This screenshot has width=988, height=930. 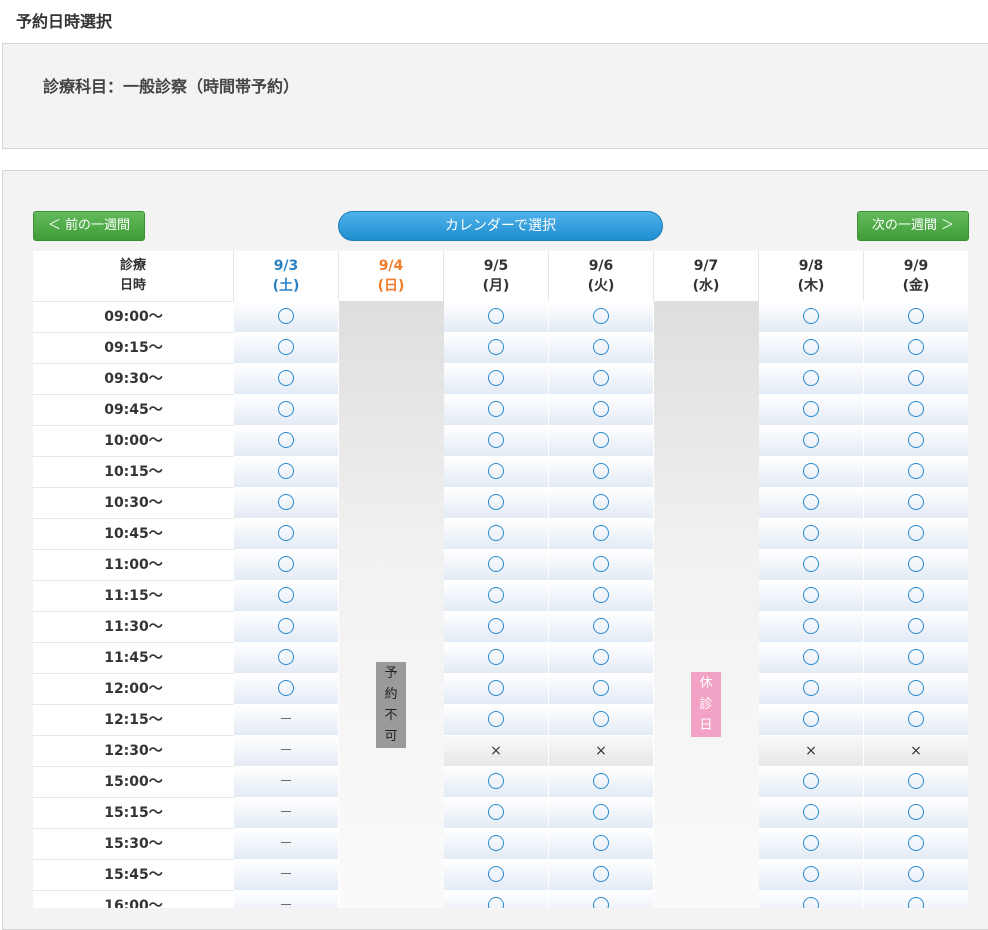 What do you see at coordinates (89, 226) in the screenshot?
I see `prev-week-button: ＜ 前の一週間` at bounding box center [89, 226].